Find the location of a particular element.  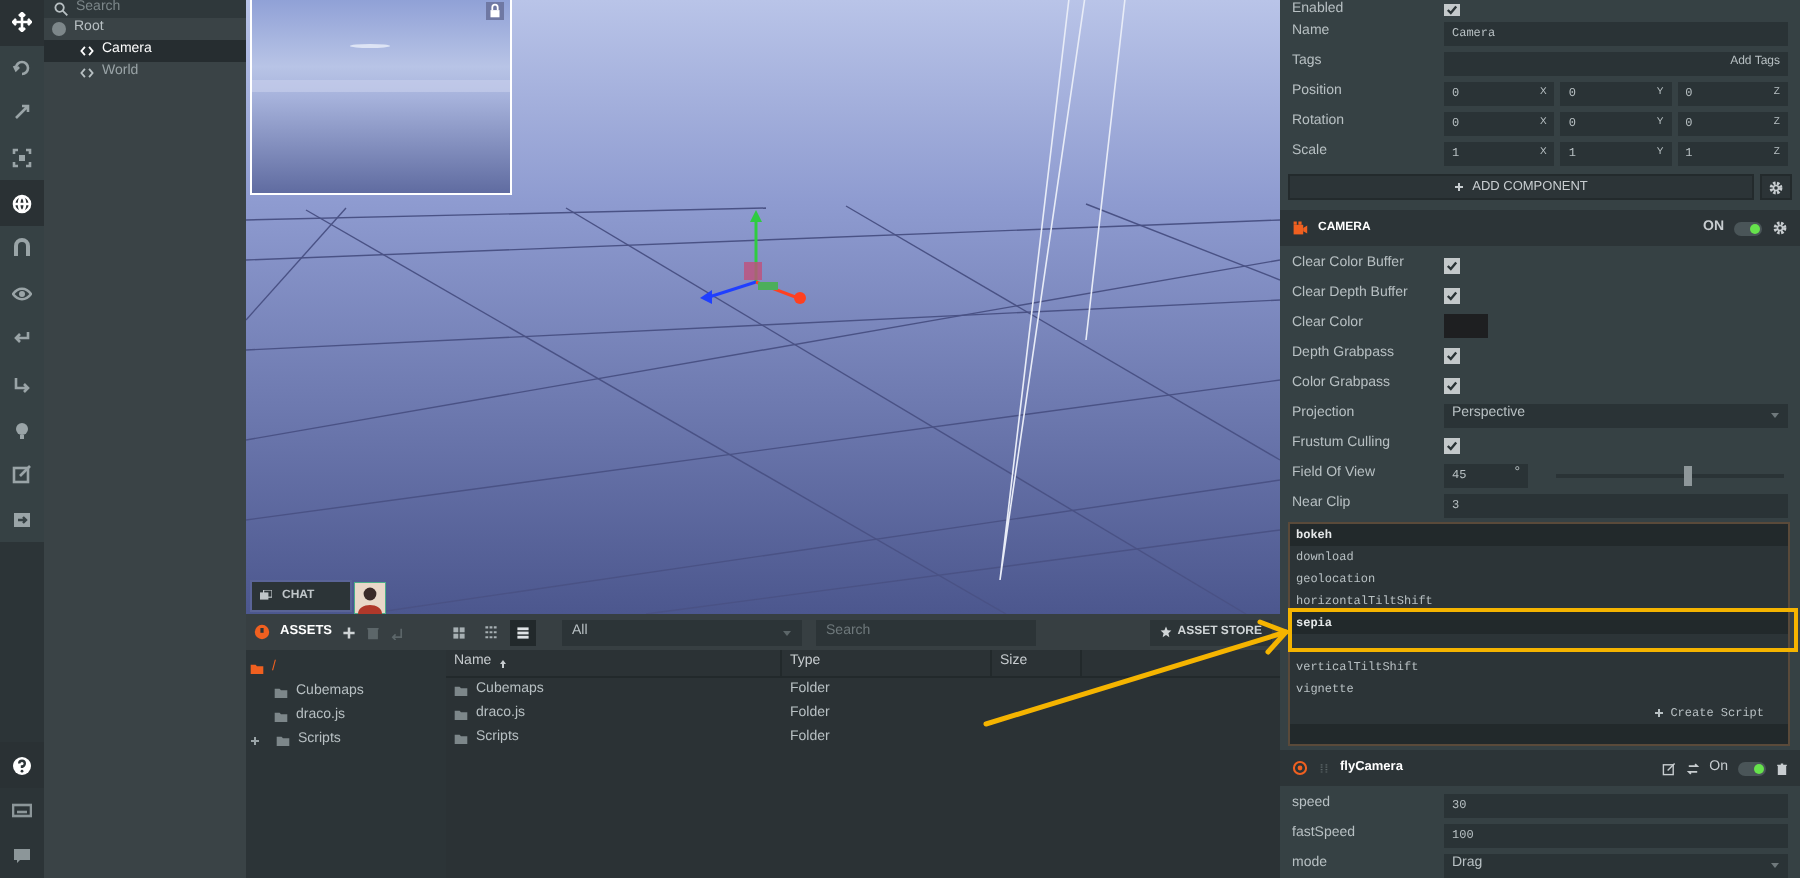

script-icon is located at coordinates (1300, 768).